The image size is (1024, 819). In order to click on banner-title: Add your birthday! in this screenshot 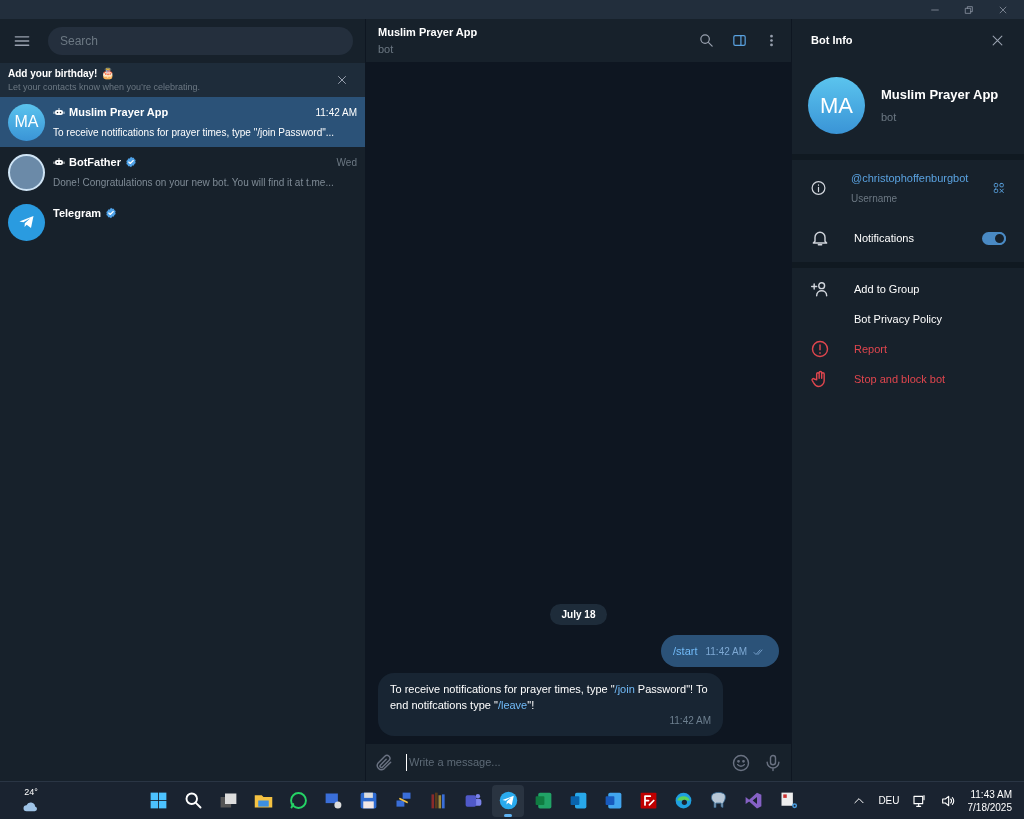, I will do `click(53, 73)`.